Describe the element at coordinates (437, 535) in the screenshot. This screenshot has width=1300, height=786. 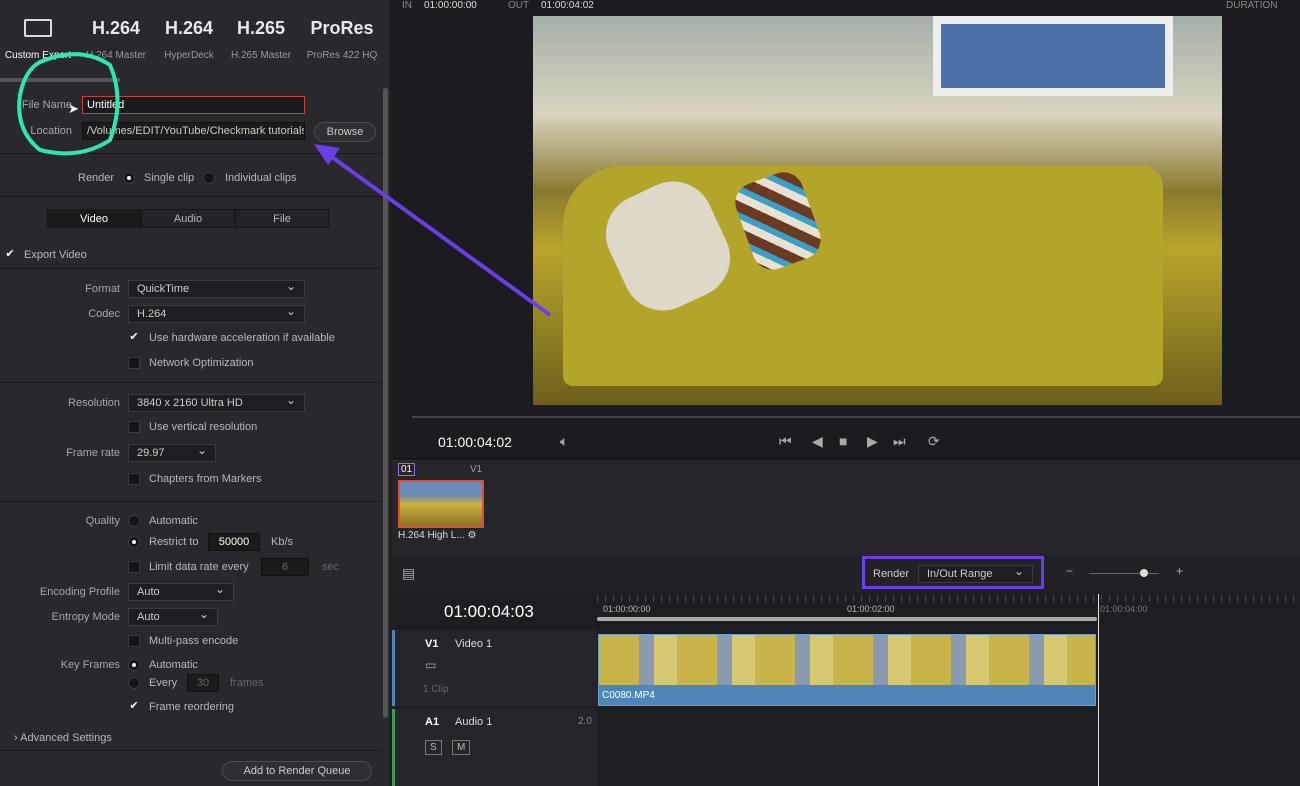
I see `clip-name: H.264 High L... ⚙︎` at that location.